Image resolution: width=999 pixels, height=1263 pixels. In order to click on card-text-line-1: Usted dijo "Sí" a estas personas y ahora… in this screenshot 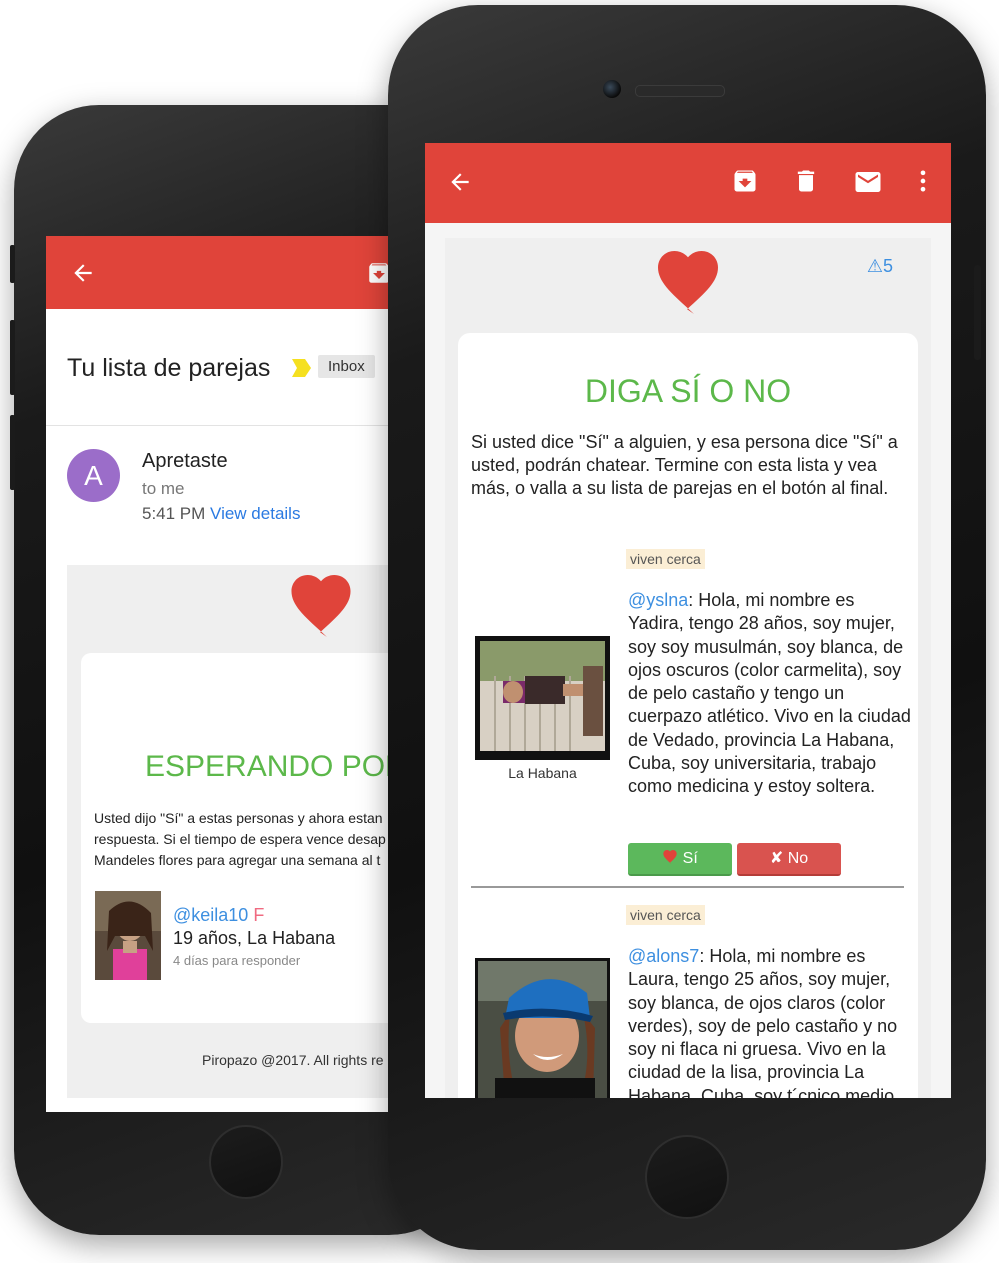, I will do `click(238, 818)`.